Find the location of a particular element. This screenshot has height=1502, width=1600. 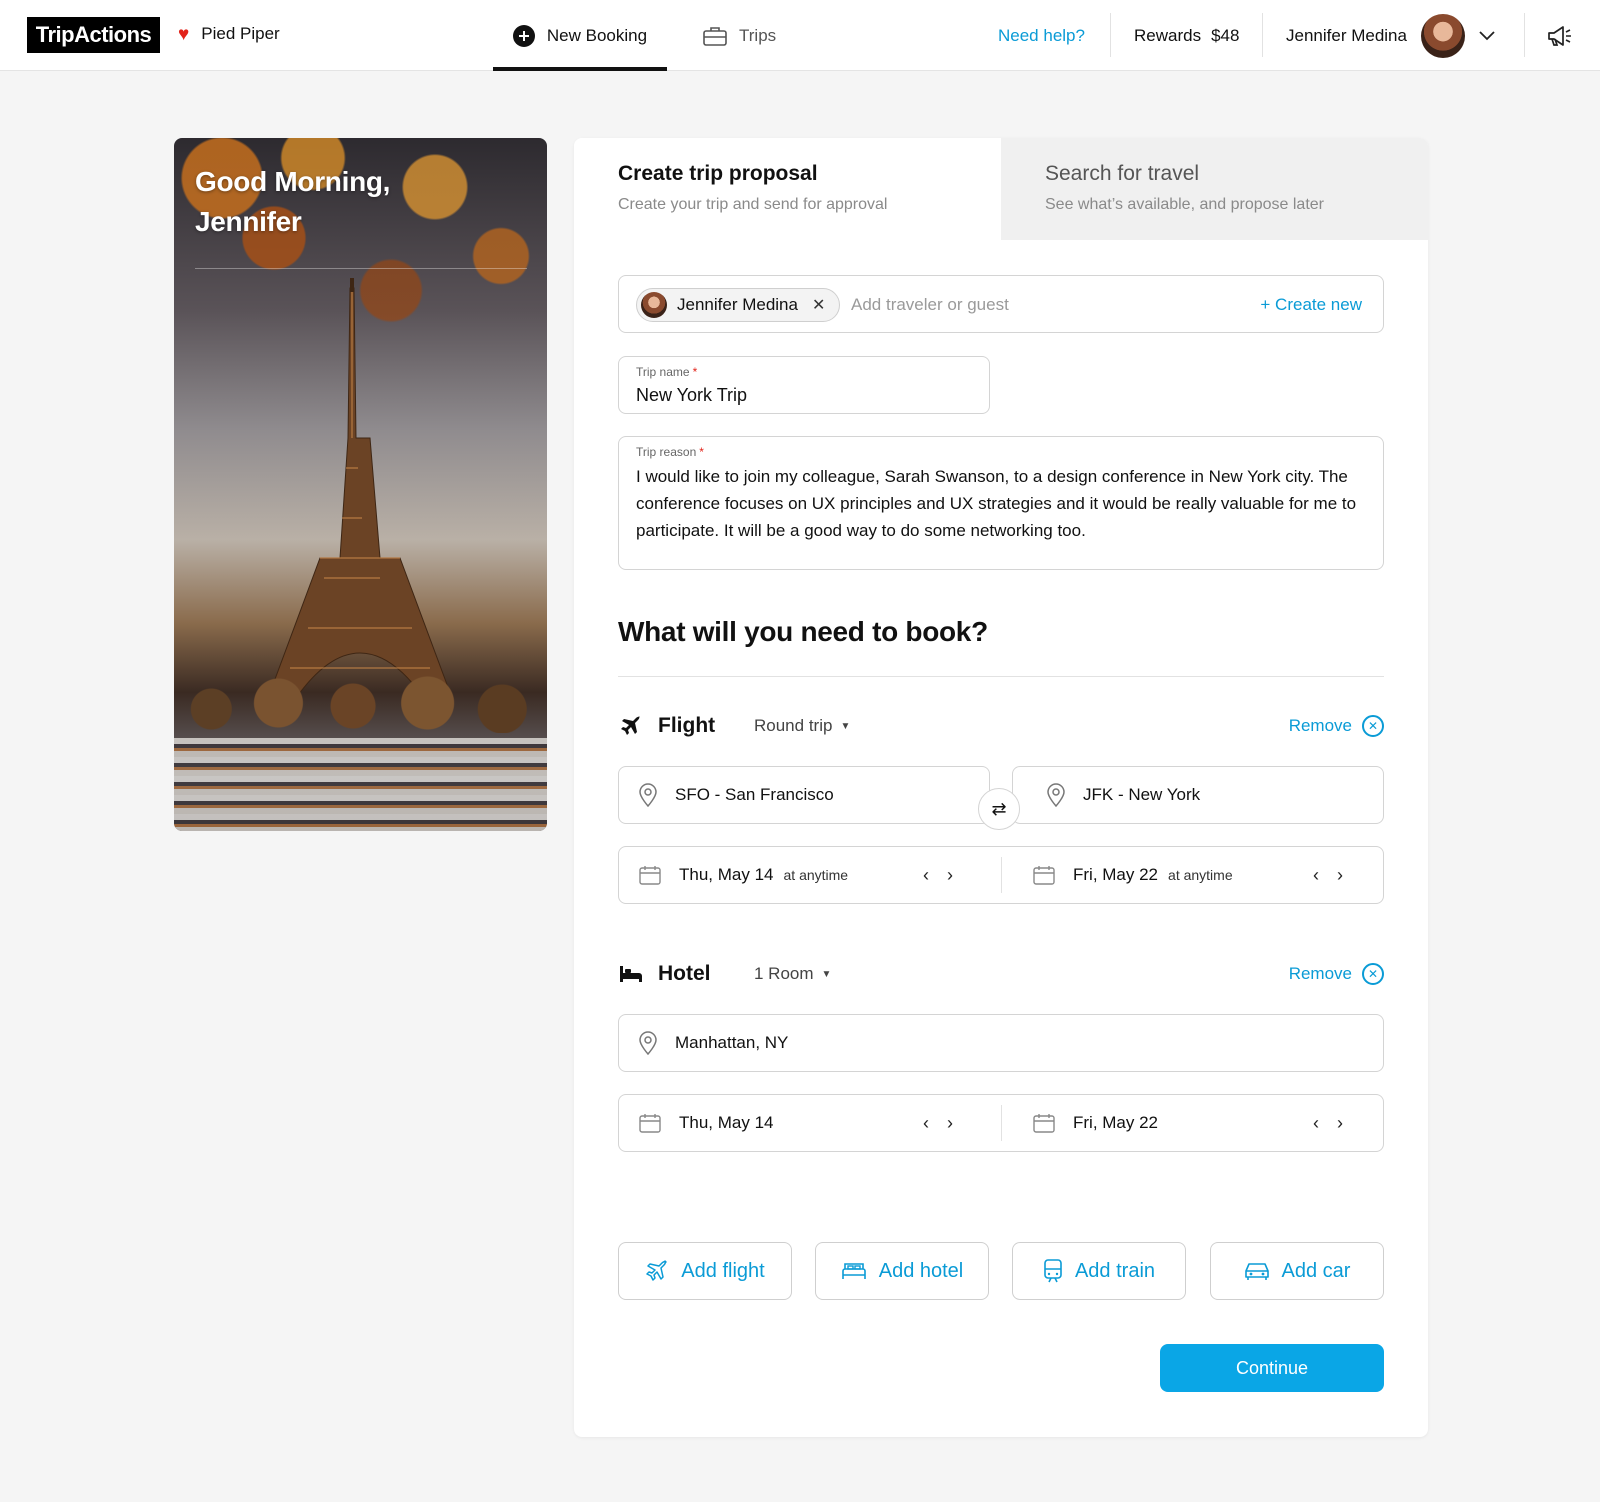

avatar is located at coordinates (1442, 35).